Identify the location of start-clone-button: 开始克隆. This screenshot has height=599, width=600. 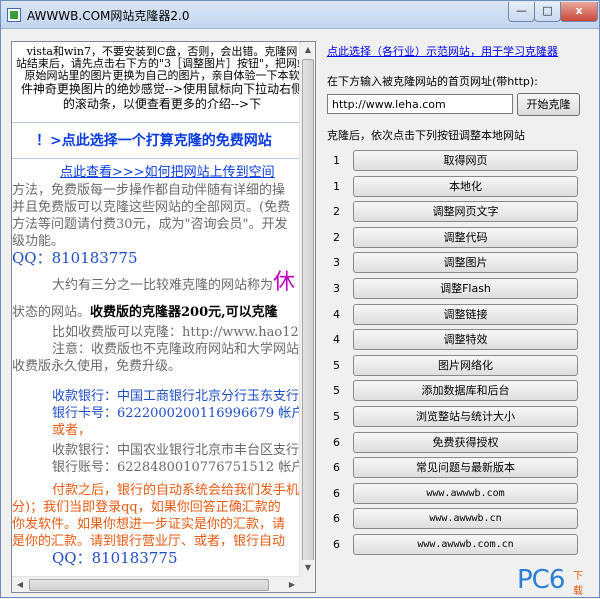
(548, 104).